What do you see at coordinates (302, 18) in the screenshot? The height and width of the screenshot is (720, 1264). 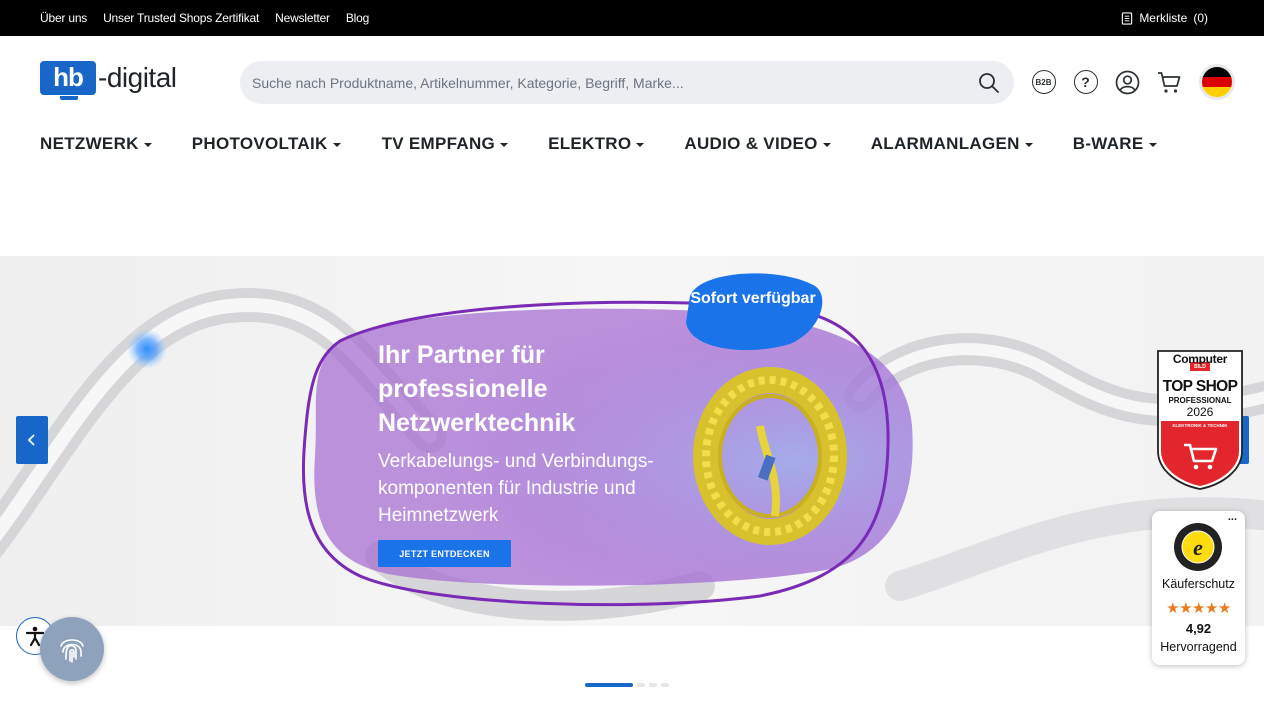 I see `top-link-newsletter: Newsletter` at bounding box center [302, 18].